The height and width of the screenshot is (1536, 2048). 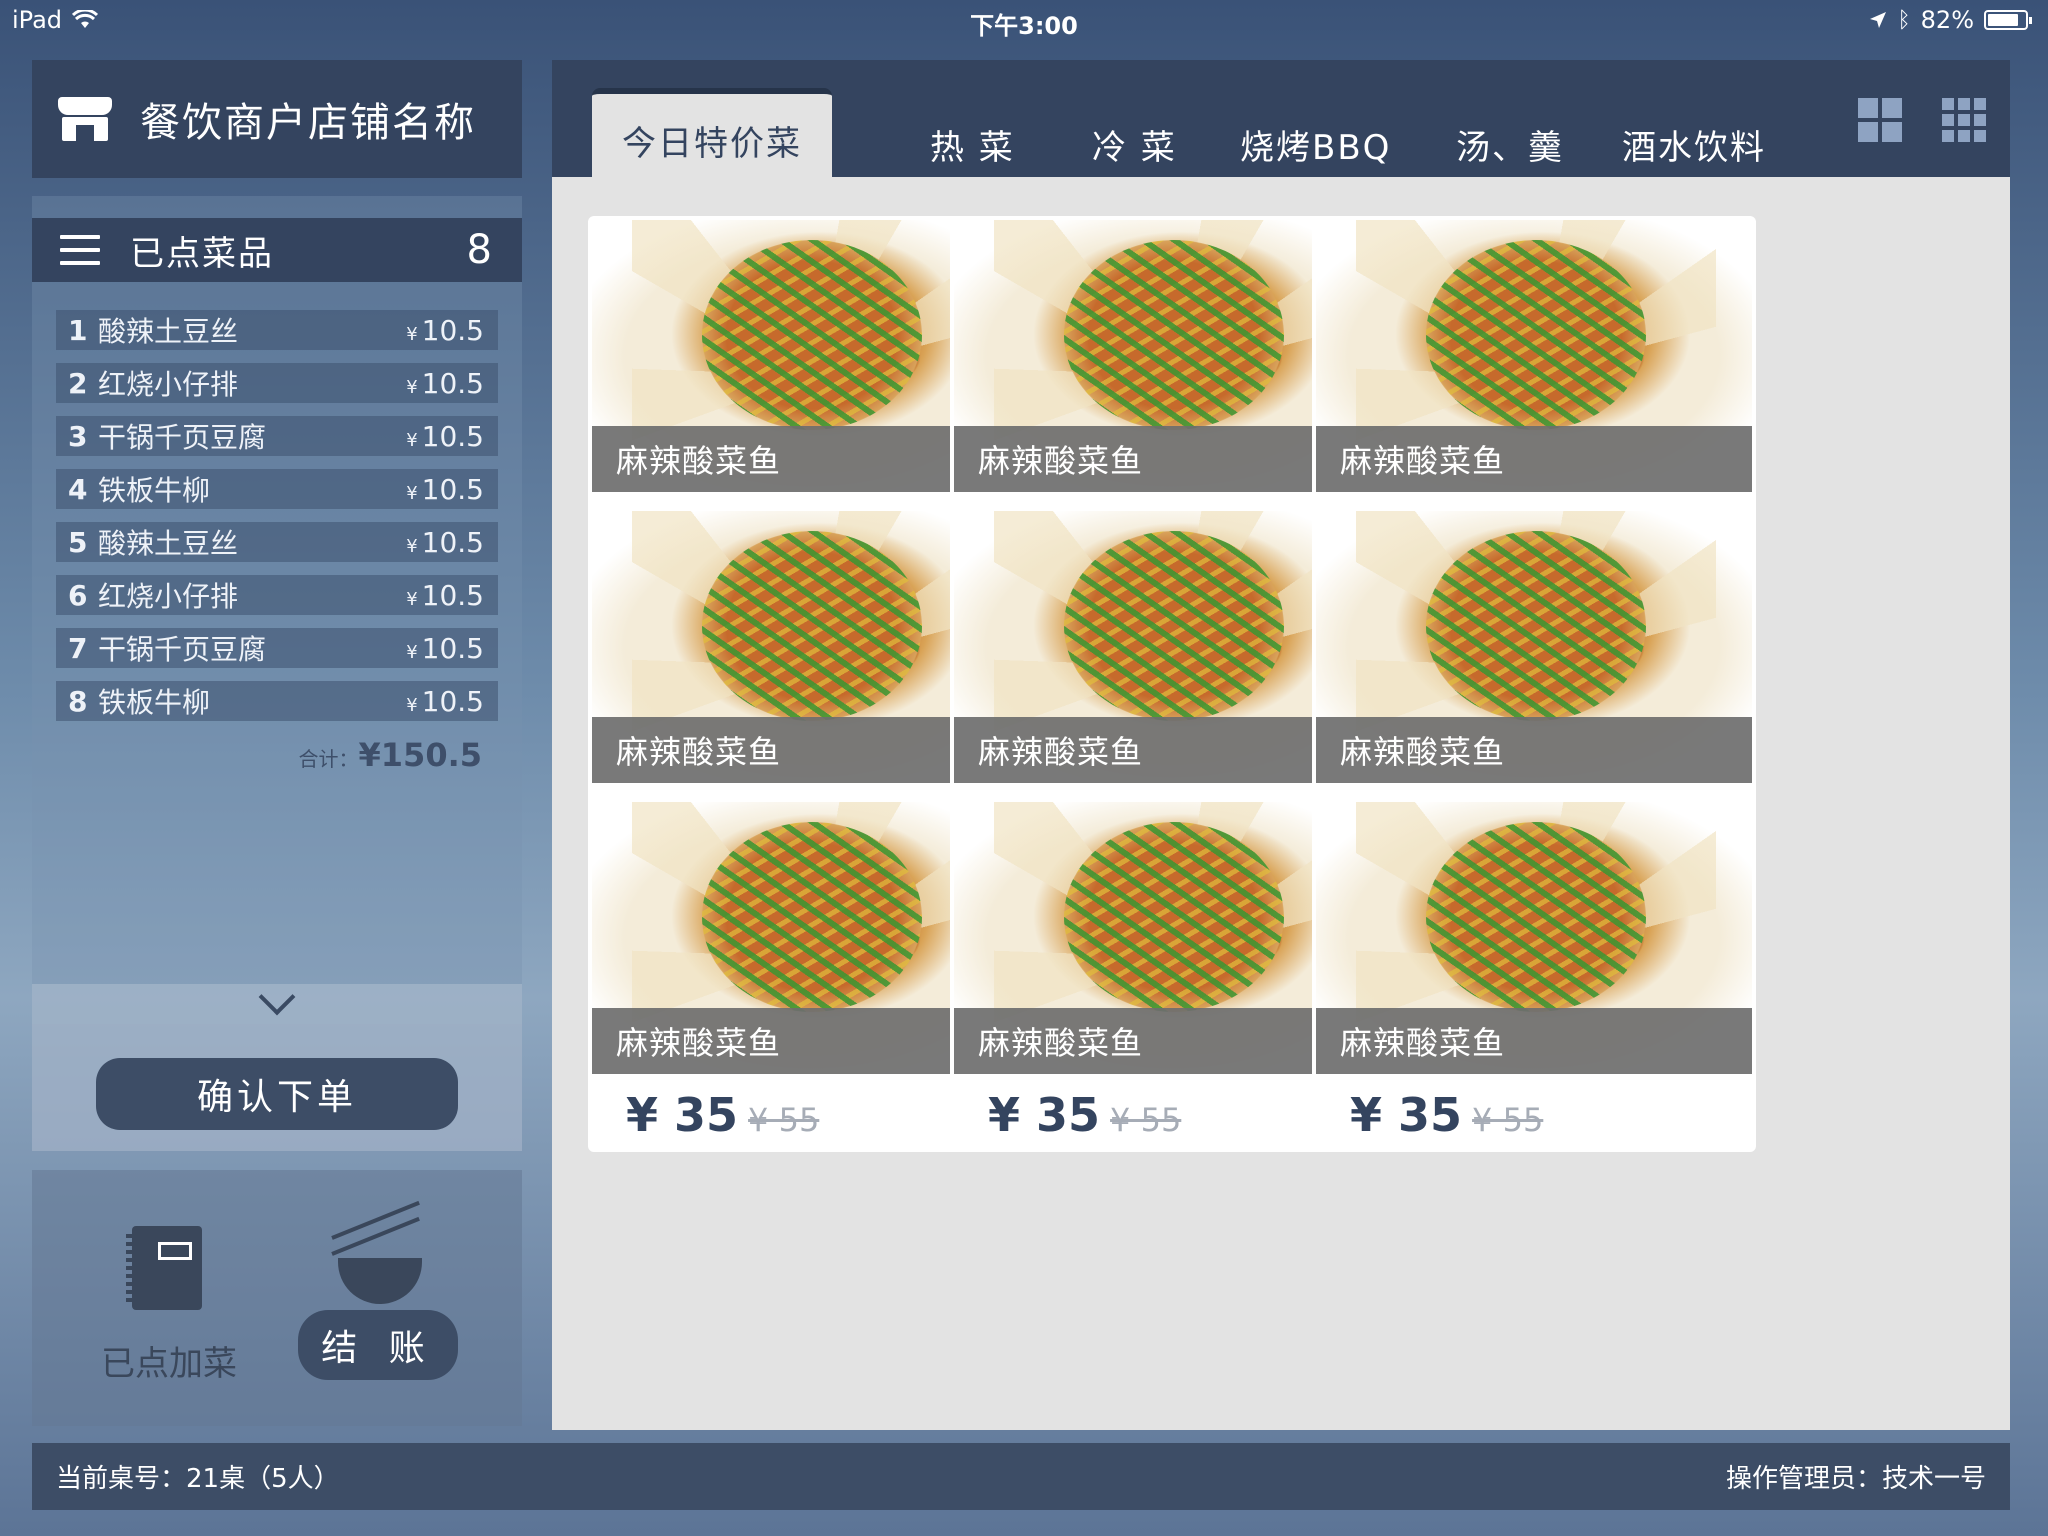 What do you see at coordinates (378, 1255) in the screenshot?
I see `bowl-chopsticks-icon` at bounding box center [378, 1255].